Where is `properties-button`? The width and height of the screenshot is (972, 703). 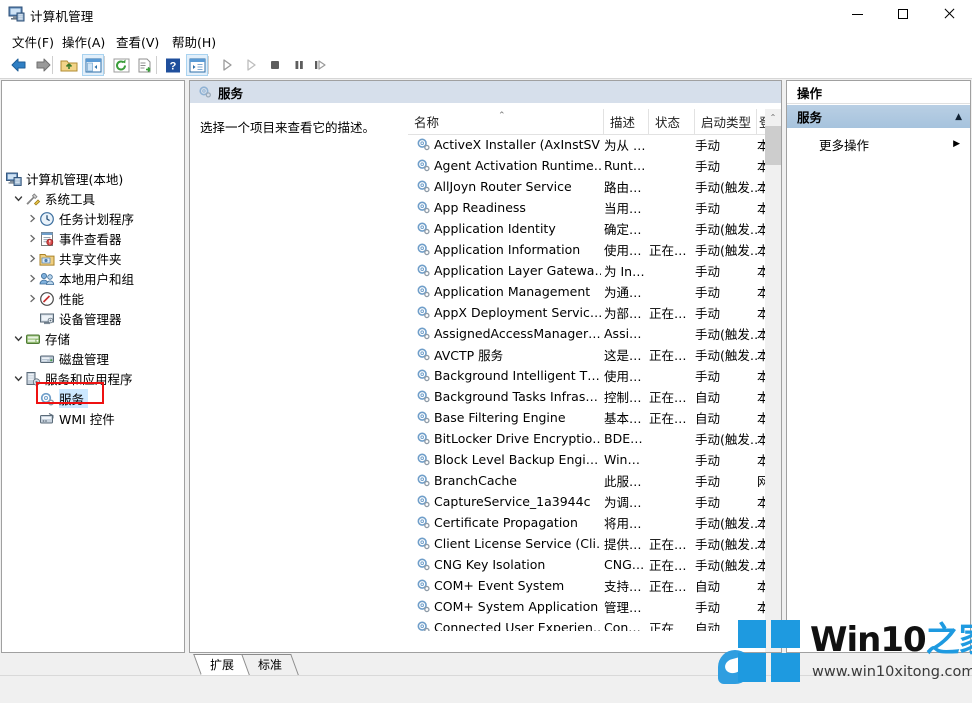
properties-button is located at coordinates (197, 65).